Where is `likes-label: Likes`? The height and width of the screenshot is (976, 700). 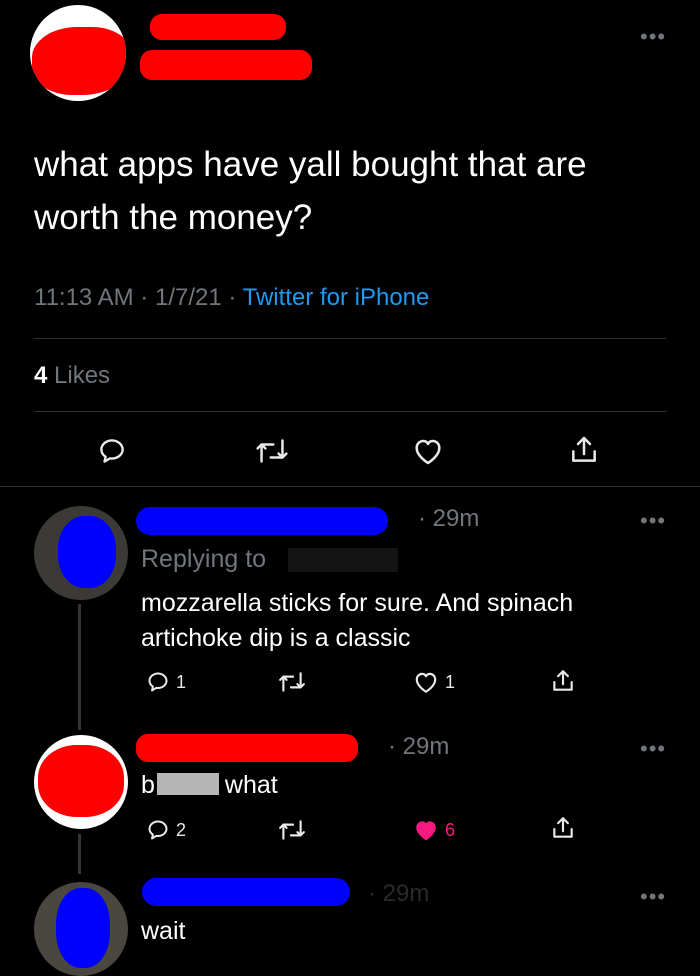
likes-label: Likes is located at coordinates (82, 375).